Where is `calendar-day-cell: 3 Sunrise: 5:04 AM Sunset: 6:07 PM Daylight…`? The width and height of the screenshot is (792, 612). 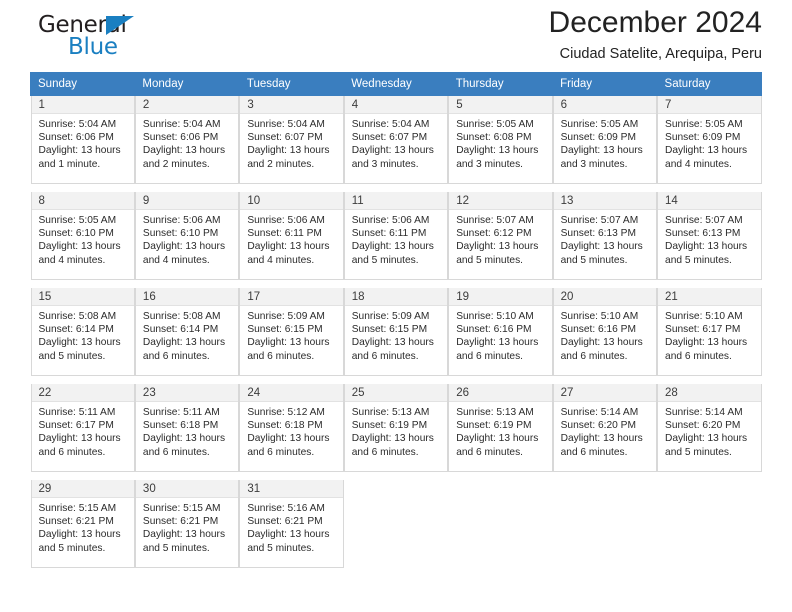
calendar-day-cell: 3 Sunrise: 5:04 AM Sunset: 6:07 PM Daylight… is located at coordinates (291, 140).